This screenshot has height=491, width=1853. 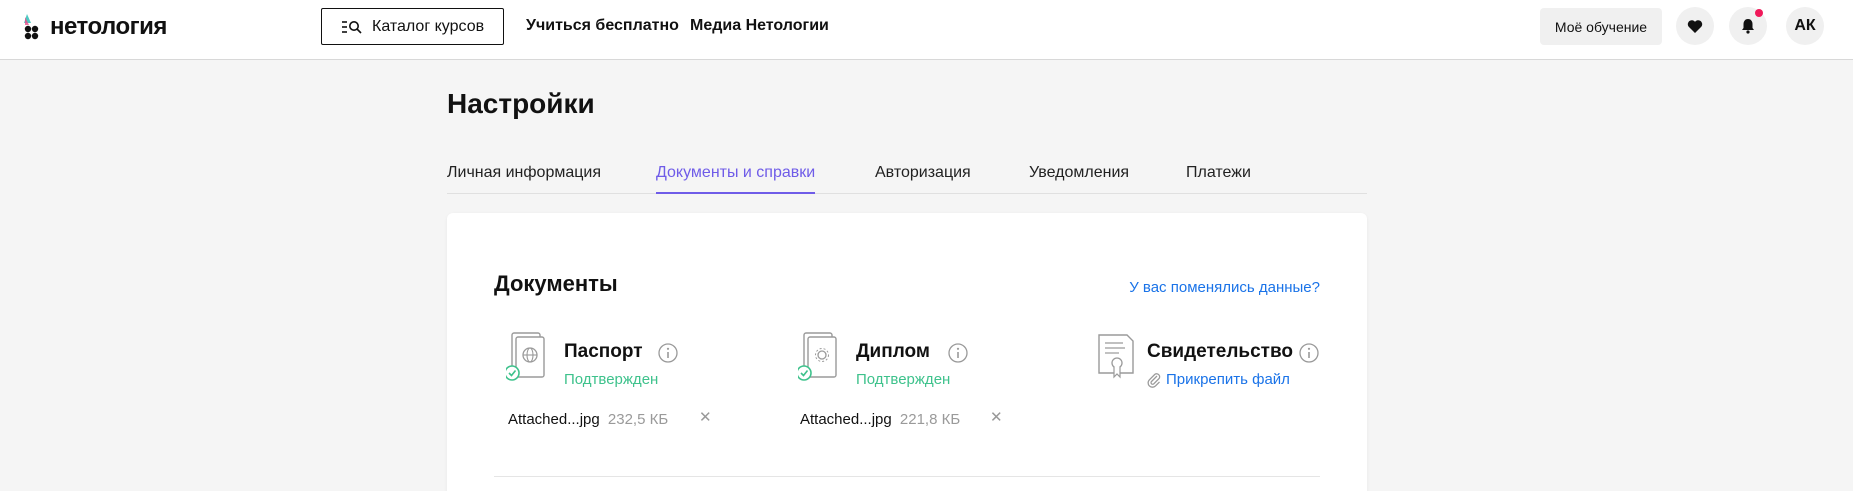 What do you see at coordinates (556, 283) in the screenshot?
I see `documents-title: Документы` at bounding box center [556, 283].